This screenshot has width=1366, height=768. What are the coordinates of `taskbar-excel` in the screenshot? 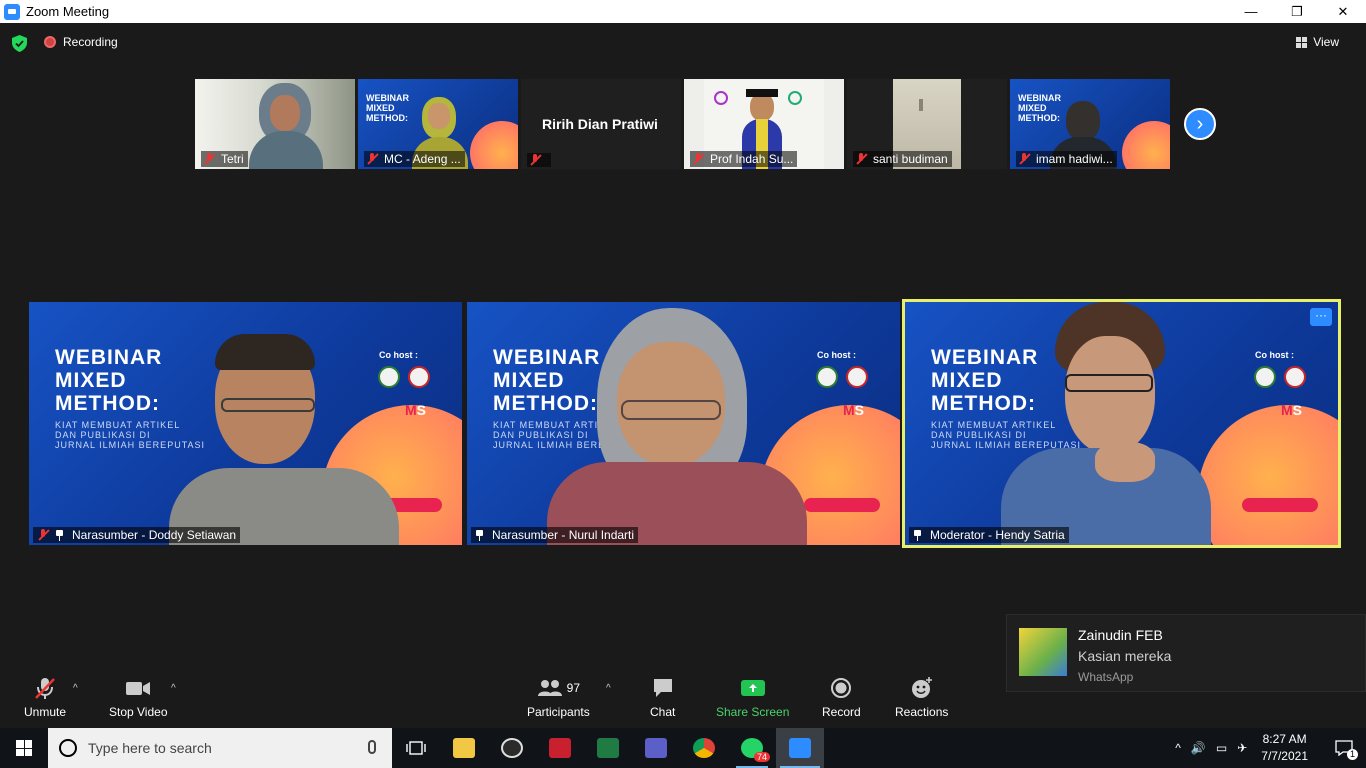 It's located at (608, 748).